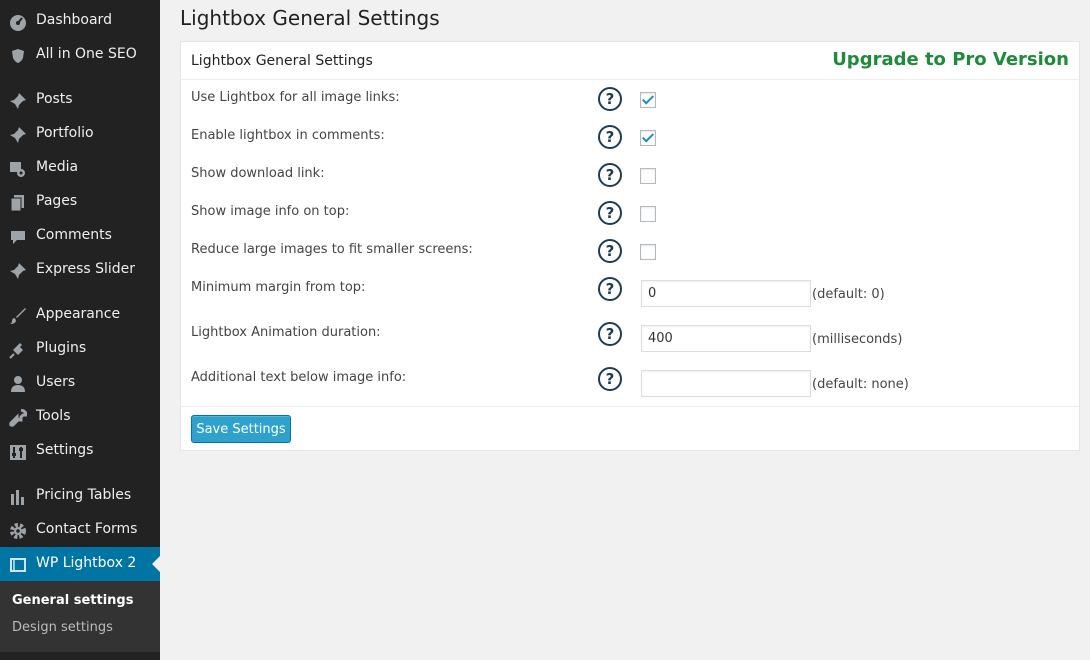  I want to click on sidebar-item-dashboard: Dashboard, so click(80, 21).